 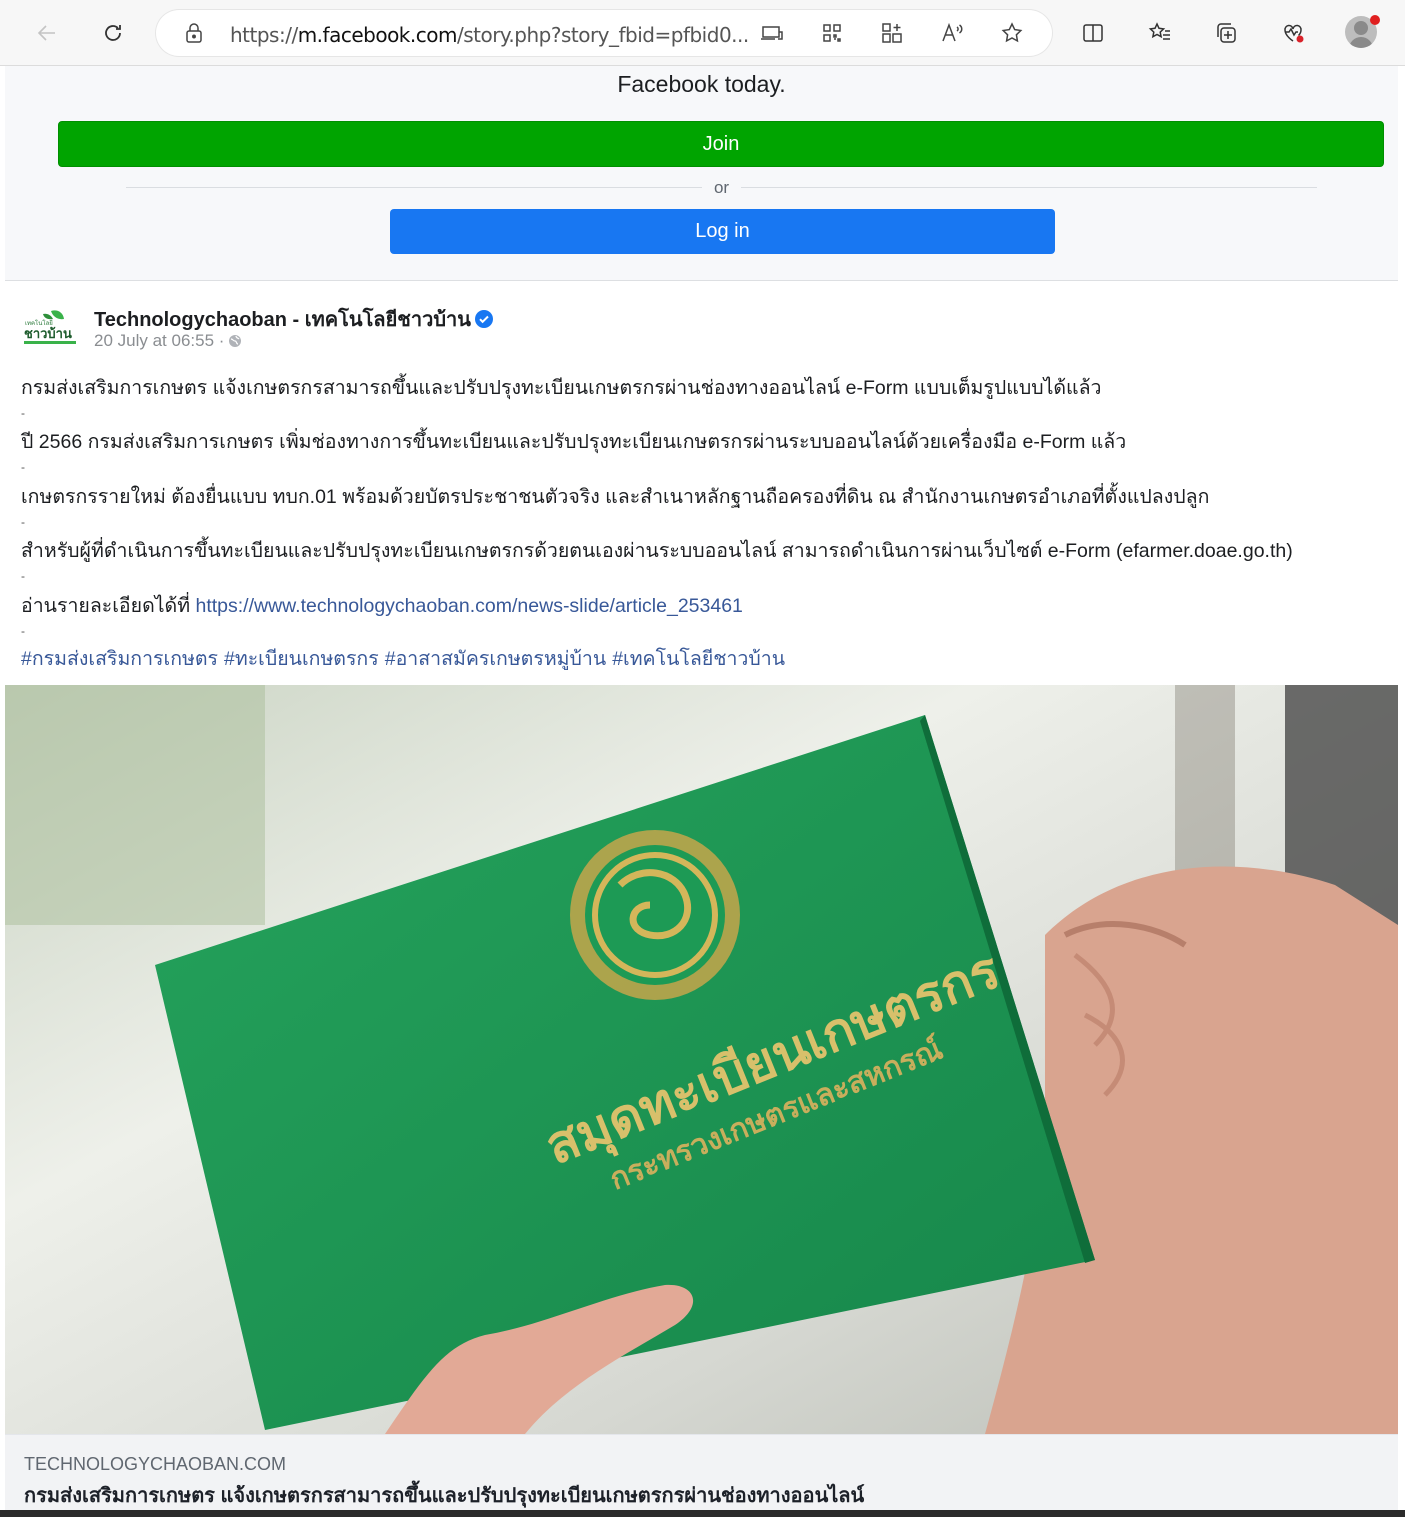 I want to click on qr-code-icon, so click(x=832, y=33).